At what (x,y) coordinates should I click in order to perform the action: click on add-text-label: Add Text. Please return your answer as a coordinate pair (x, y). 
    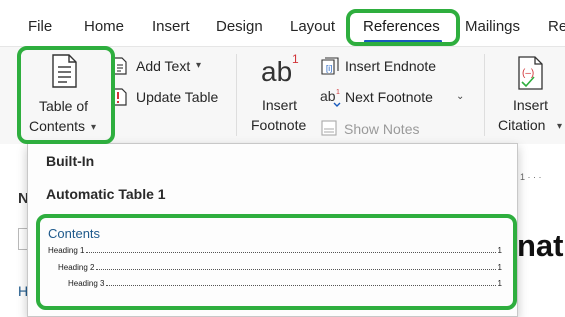
    Looking at the image, I should click on (163, 66).